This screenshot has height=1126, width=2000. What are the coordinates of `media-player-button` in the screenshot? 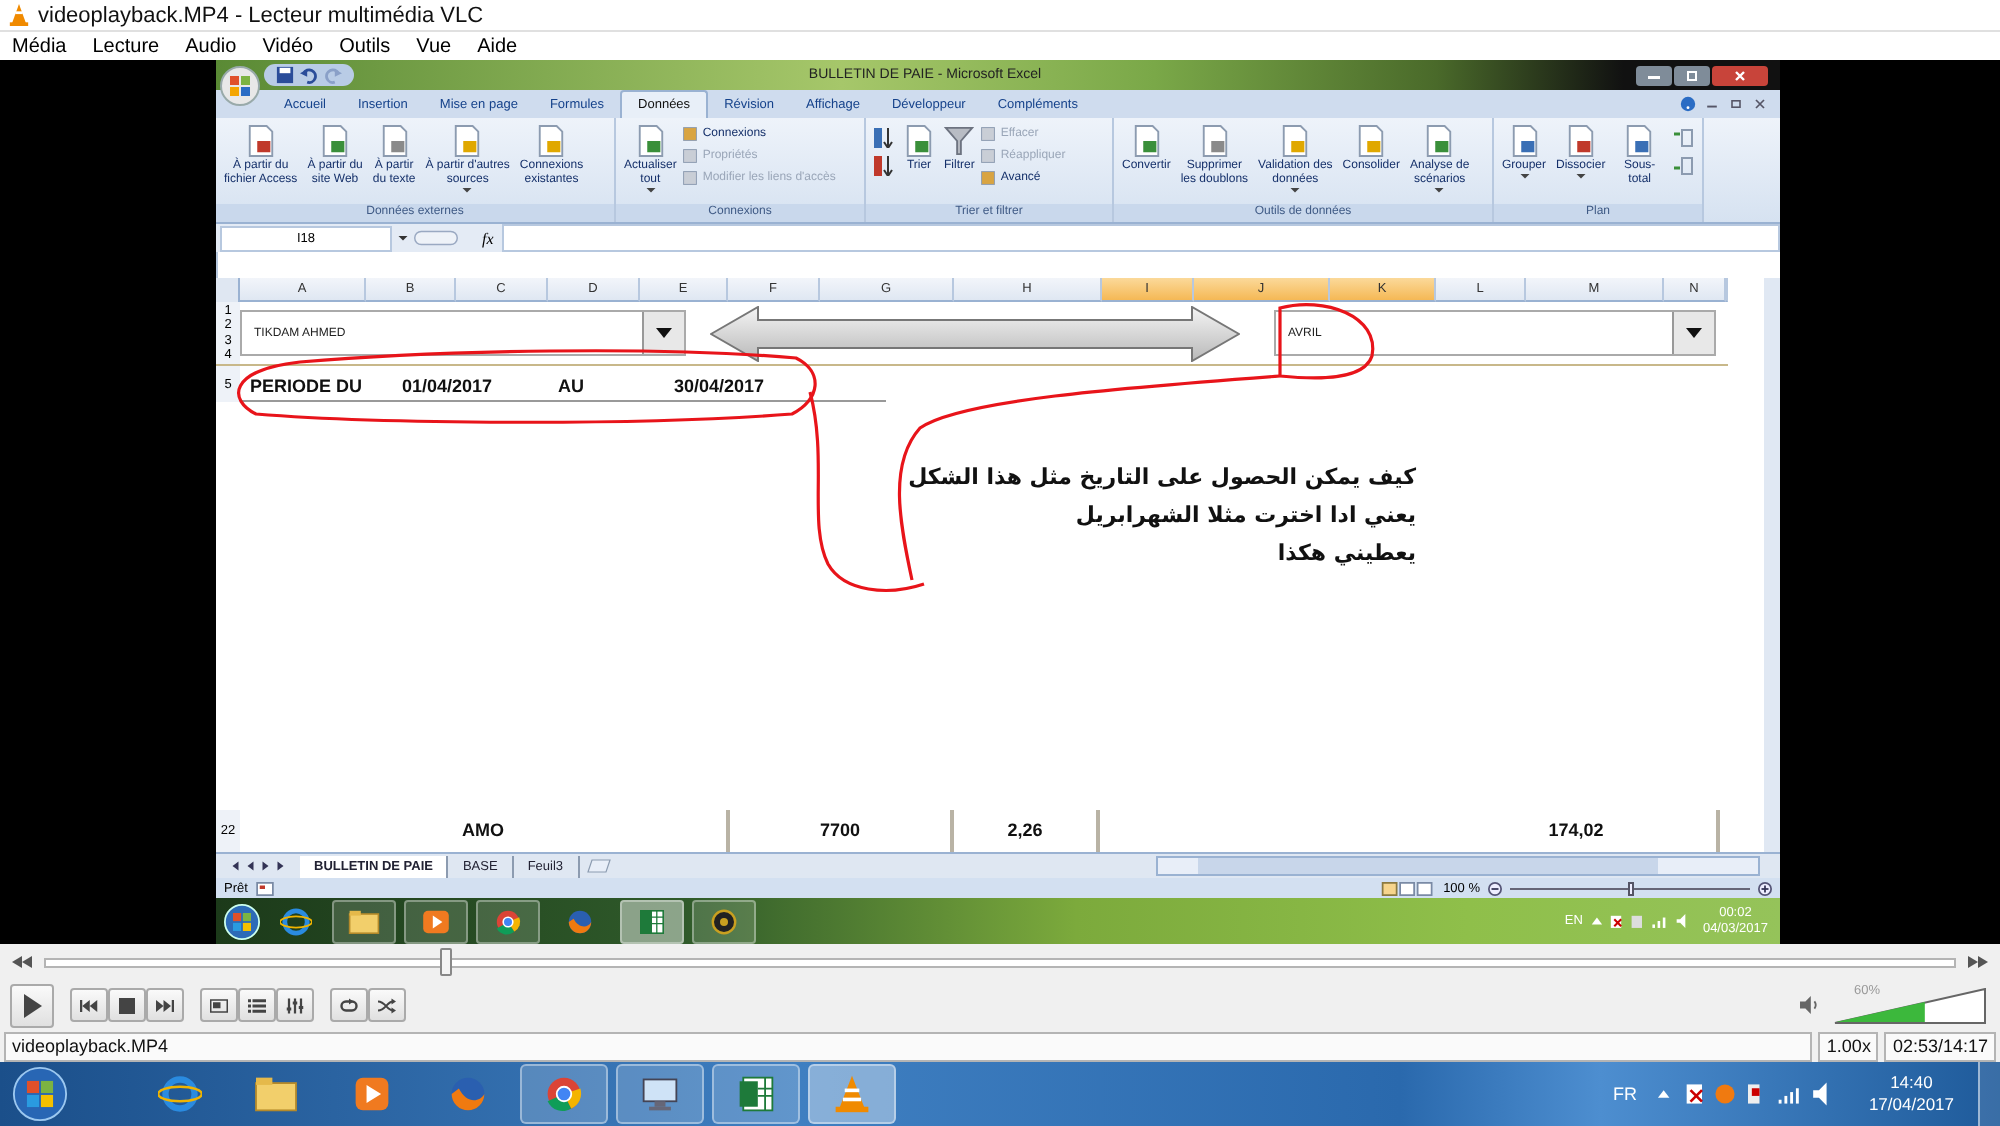 It's located at (436, 921).